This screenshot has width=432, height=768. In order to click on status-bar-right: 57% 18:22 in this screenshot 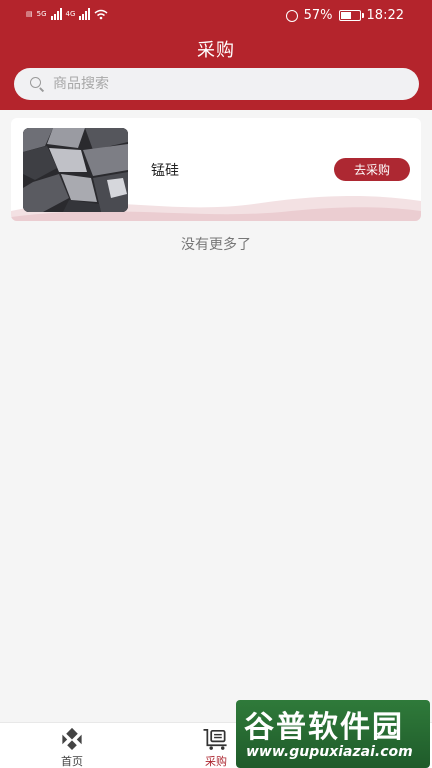, I will do `click(344, 15)`.